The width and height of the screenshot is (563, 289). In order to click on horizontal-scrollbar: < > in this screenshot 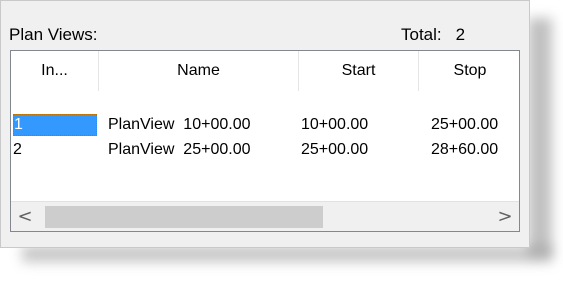, I will do `click(265, 216)`.